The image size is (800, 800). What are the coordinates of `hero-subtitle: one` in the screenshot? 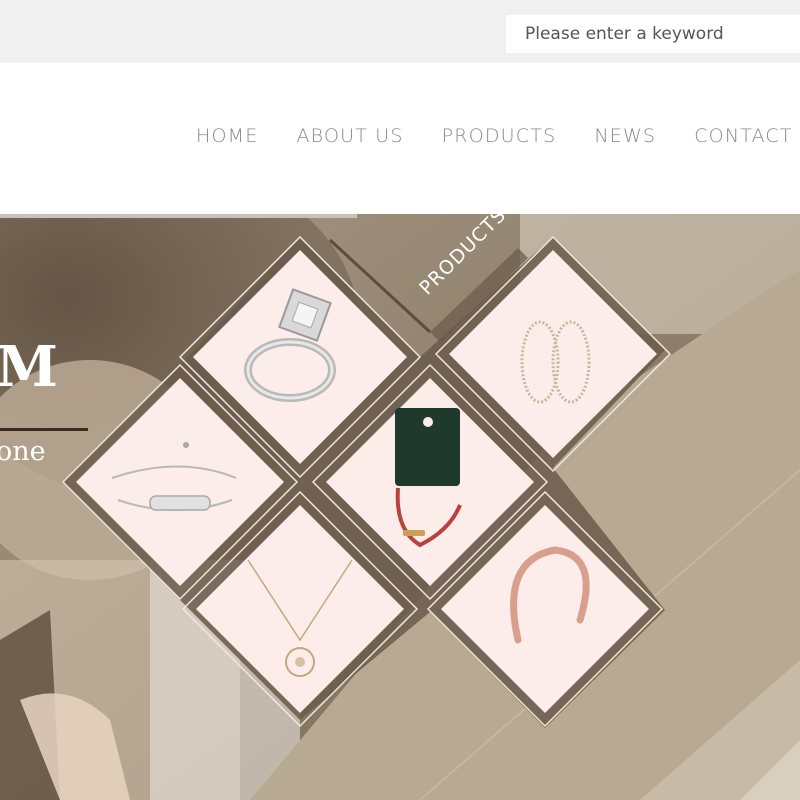 It's located at (23, 451).